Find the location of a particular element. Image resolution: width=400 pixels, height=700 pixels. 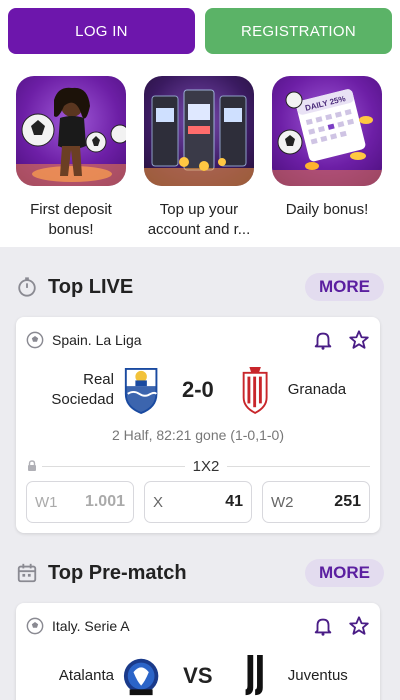

odd-key: W2 is located at coordinates (282, 502).